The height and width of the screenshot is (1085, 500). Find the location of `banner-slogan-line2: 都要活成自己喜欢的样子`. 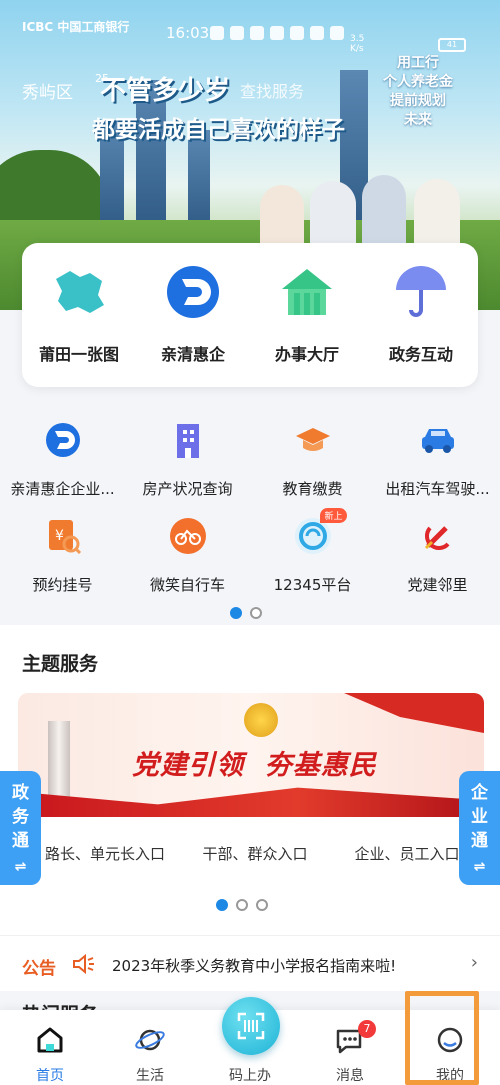

banner-slogan-line2: 都要活成自己喜欢的样子 is located at coordinates (218, 130).